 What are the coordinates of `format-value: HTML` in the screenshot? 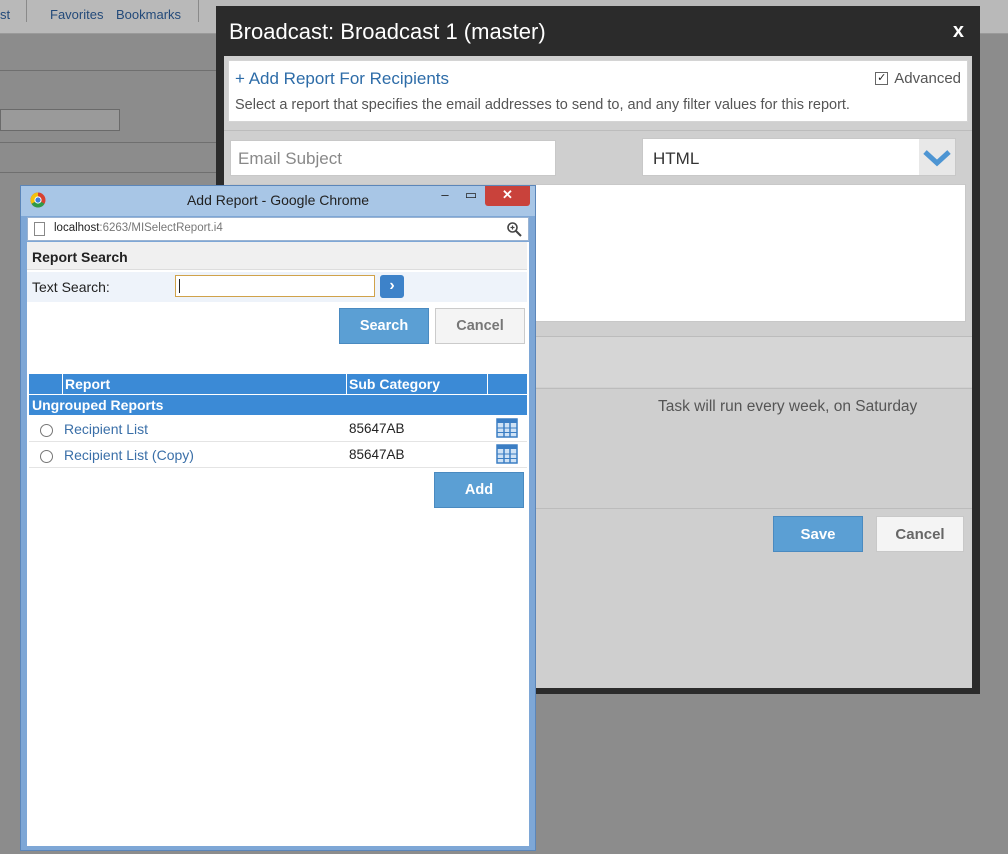 It's located at (676, 158).